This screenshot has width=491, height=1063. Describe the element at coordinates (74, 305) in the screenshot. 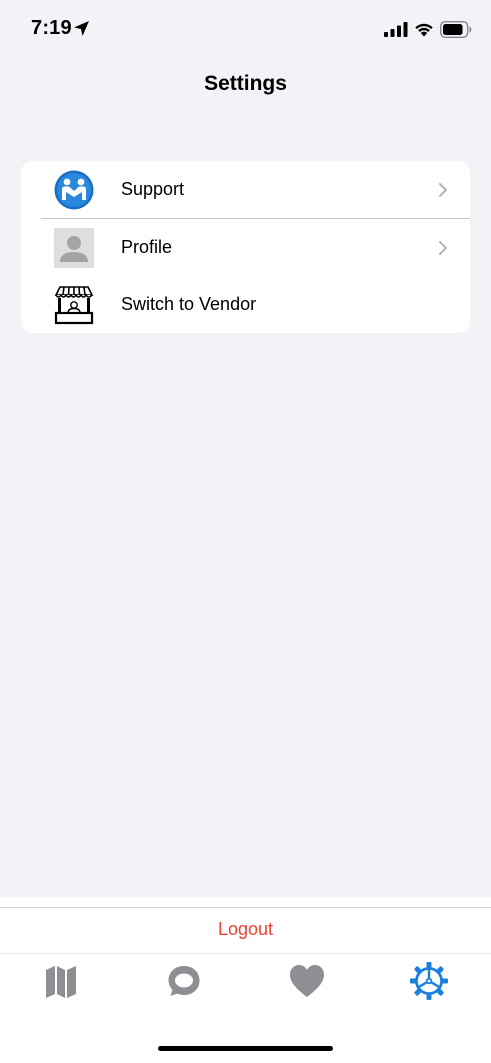

I see `vendor-stall-icon` at that location.